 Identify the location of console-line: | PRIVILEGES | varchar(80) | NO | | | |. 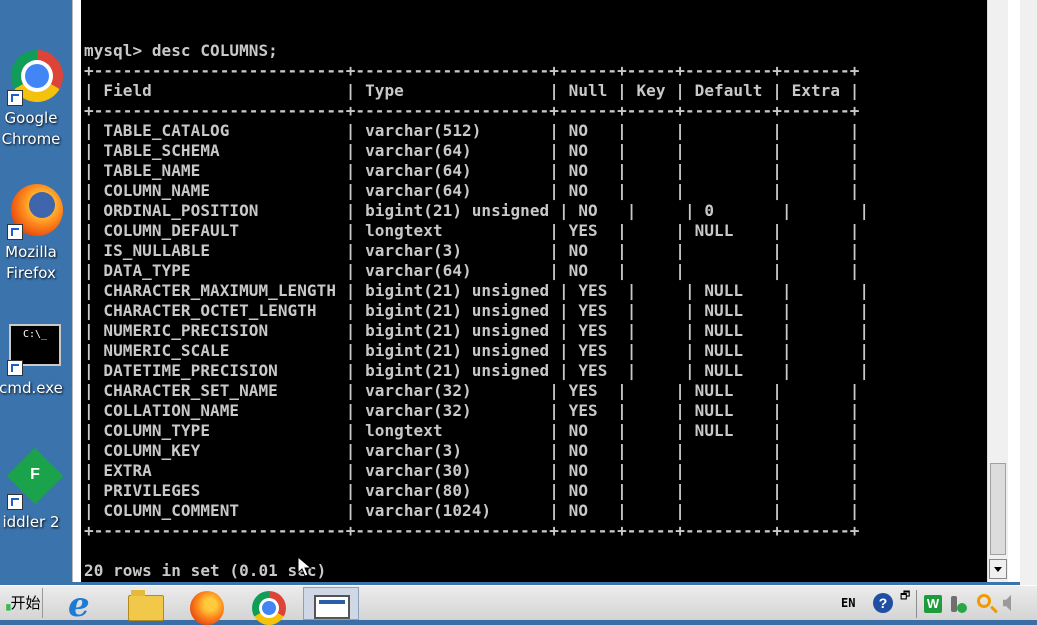
(472, 490).